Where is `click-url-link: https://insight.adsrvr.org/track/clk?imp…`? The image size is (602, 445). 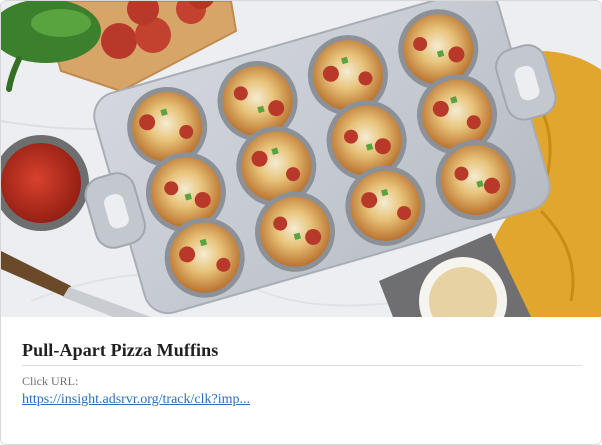
click-url-link: https://insight.adsrvr.org/track/clk?imp… is located at coordinates (136, 400).